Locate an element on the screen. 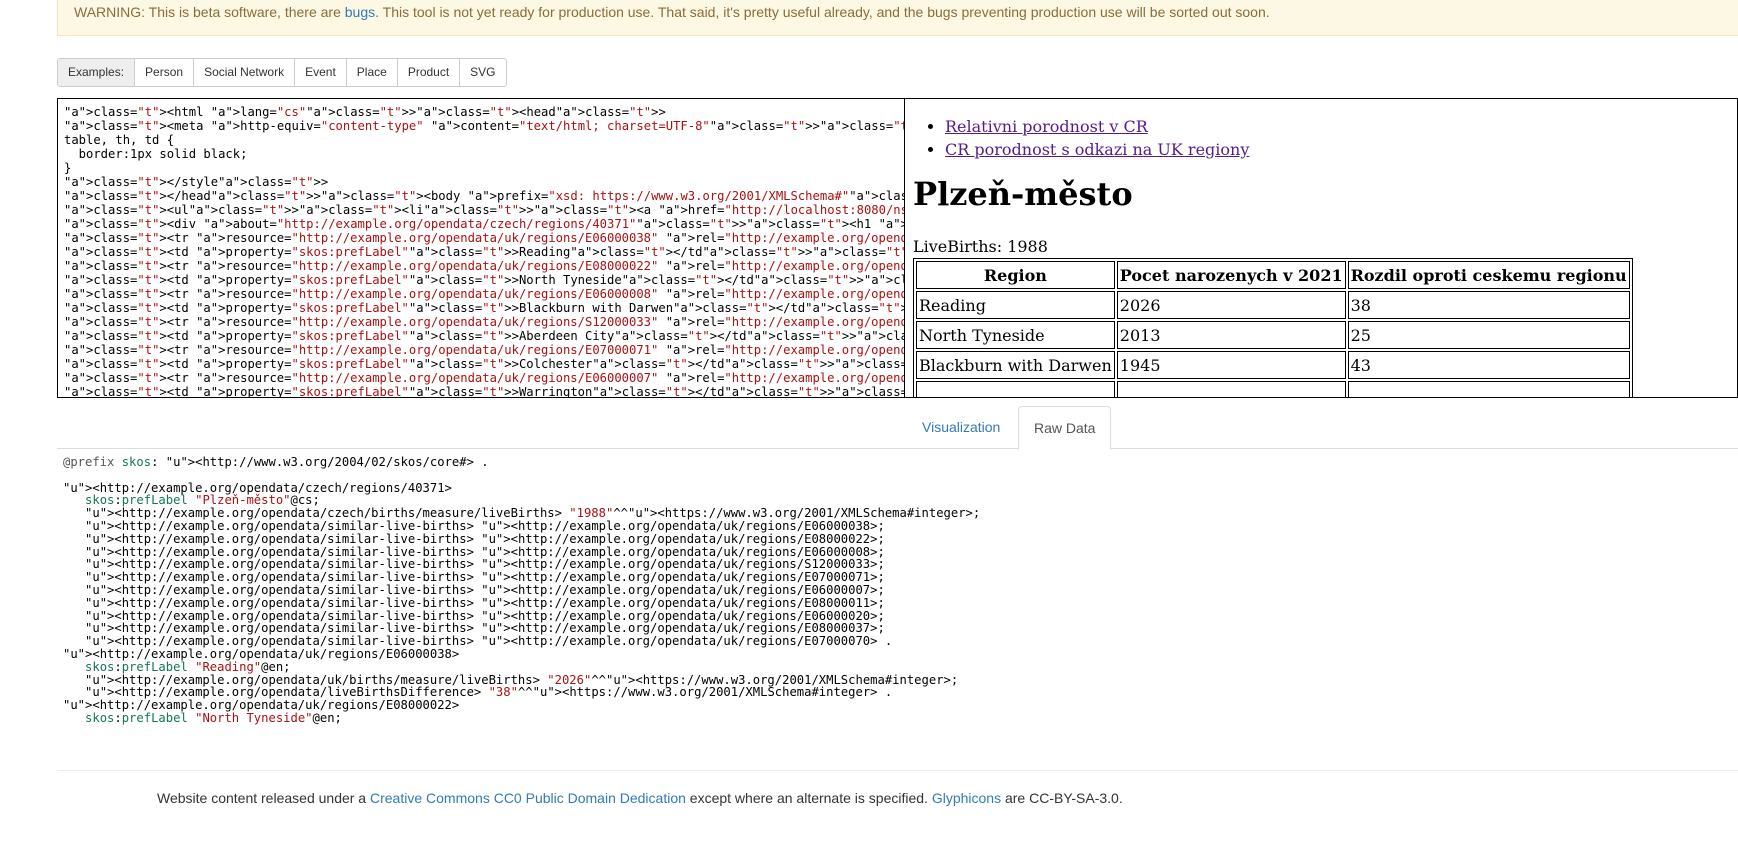  column-header: Rozdil oproti ceskemu regionu is located at coordinates (1488, 275).